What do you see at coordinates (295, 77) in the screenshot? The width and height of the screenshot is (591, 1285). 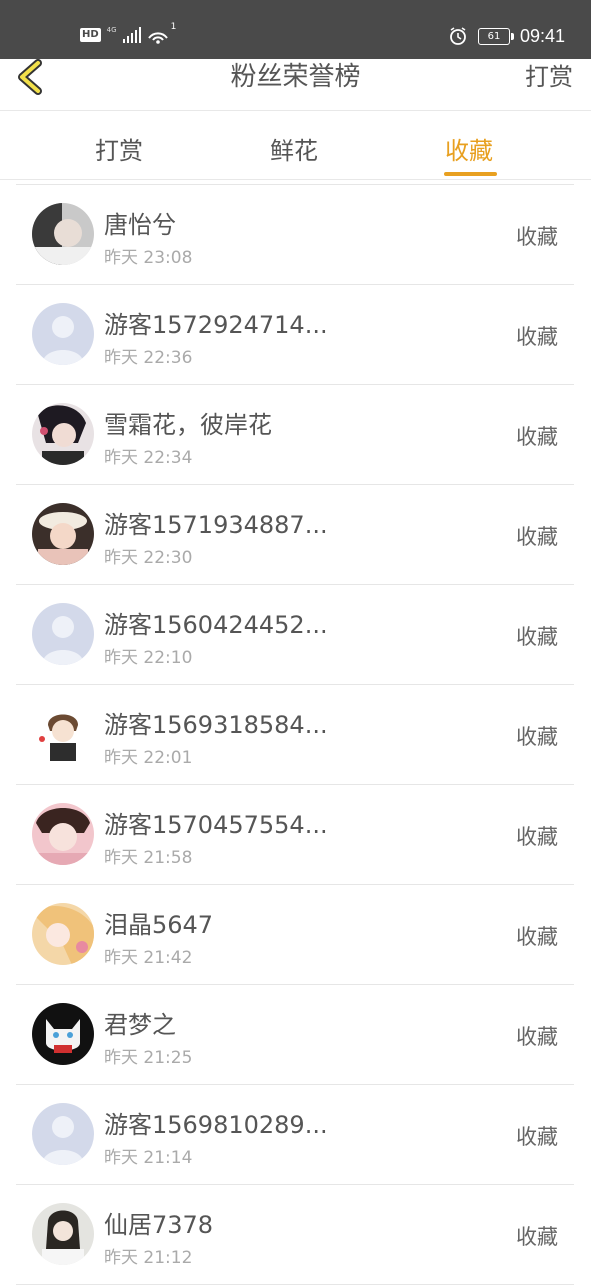 I see `page-title: 粉丝荣誉榜` at bounding box center [295, 77].